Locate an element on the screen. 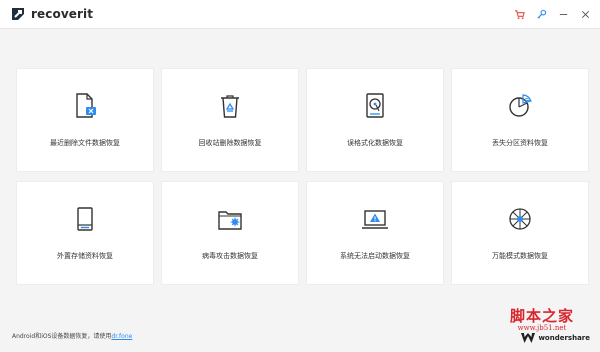 The height and width of the screenshot is (352, 600). drfone-link: dr.fone is located at coordinates (121, 336).